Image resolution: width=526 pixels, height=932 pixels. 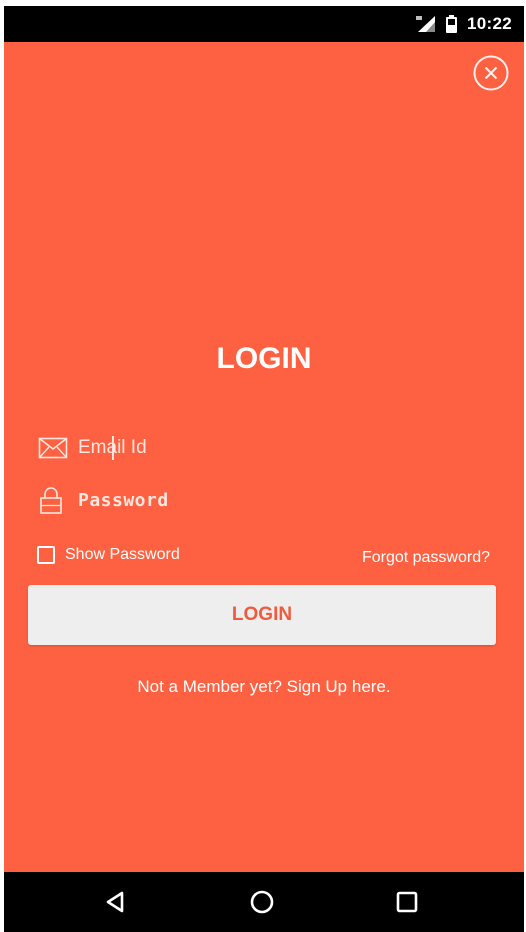 I want to click on status-time: 10:22, so click(x=489, y=23).